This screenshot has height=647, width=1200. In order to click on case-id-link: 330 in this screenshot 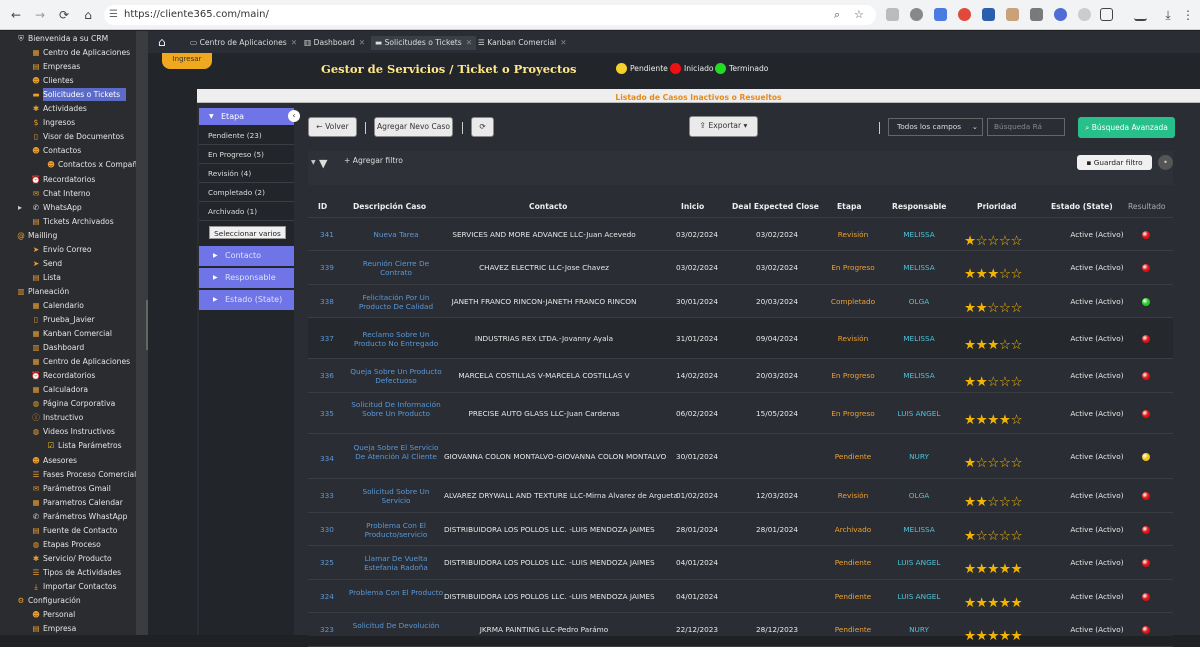, I will do `click(327, 529)`.